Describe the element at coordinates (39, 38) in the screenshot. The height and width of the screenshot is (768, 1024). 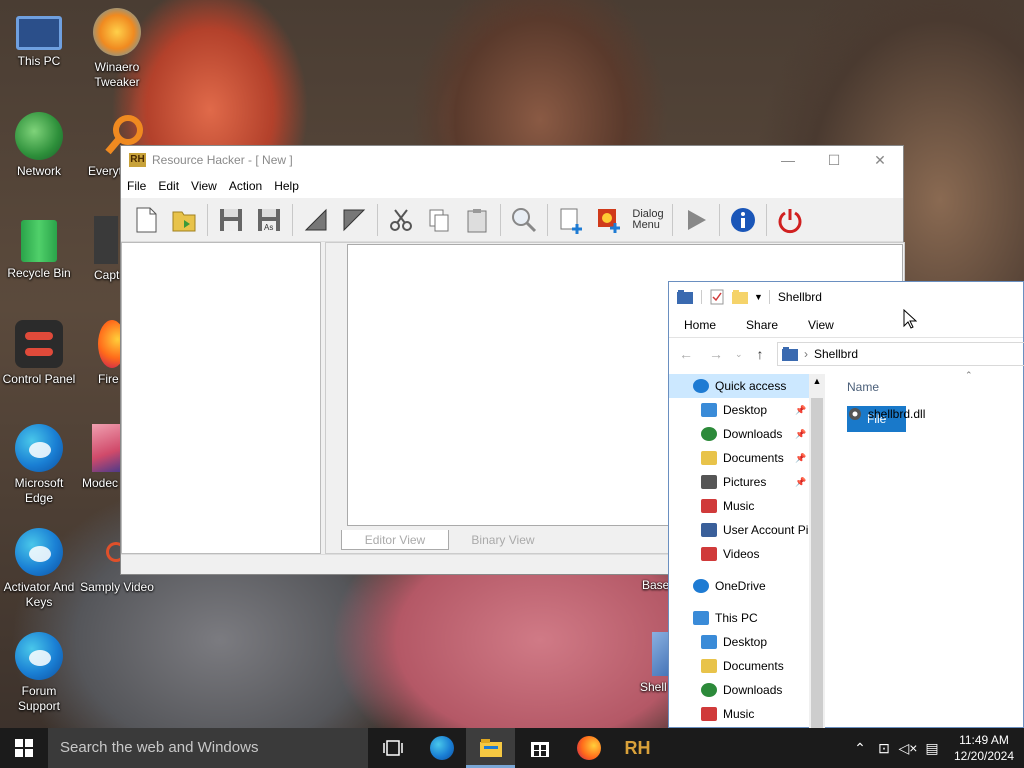
I see `desktop-icon-this-pc: This PC` at that location.